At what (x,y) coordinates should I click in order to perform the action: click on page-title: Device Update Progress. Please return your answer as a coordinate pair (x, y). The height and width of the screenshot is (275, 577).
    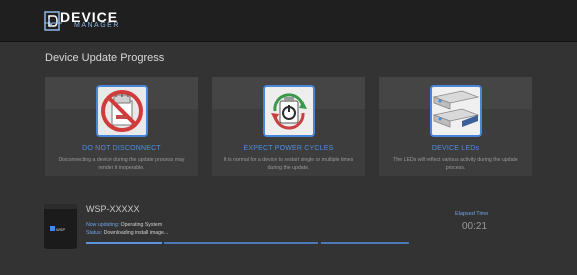
    Looking at the image, I should click on (105, 58).